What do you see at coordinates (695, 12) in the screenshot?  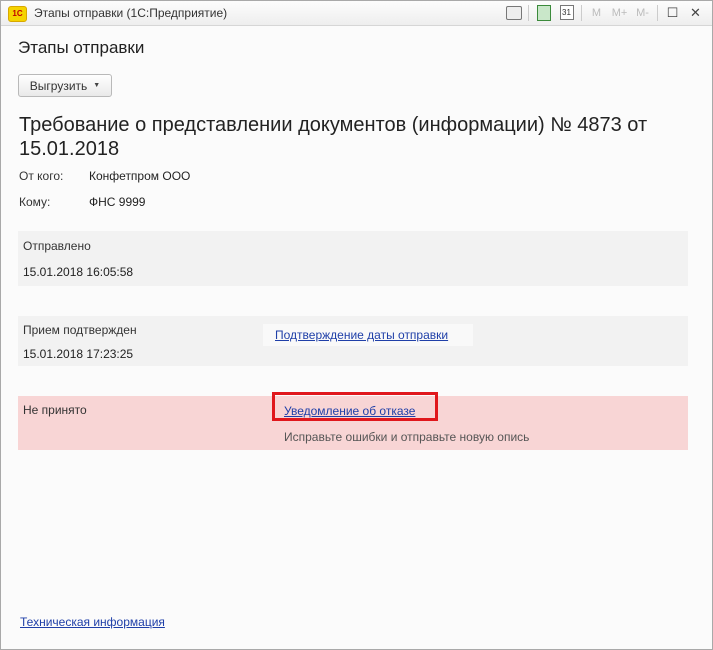 I see `close-icon: ✕` at bounding box center [695, 12].